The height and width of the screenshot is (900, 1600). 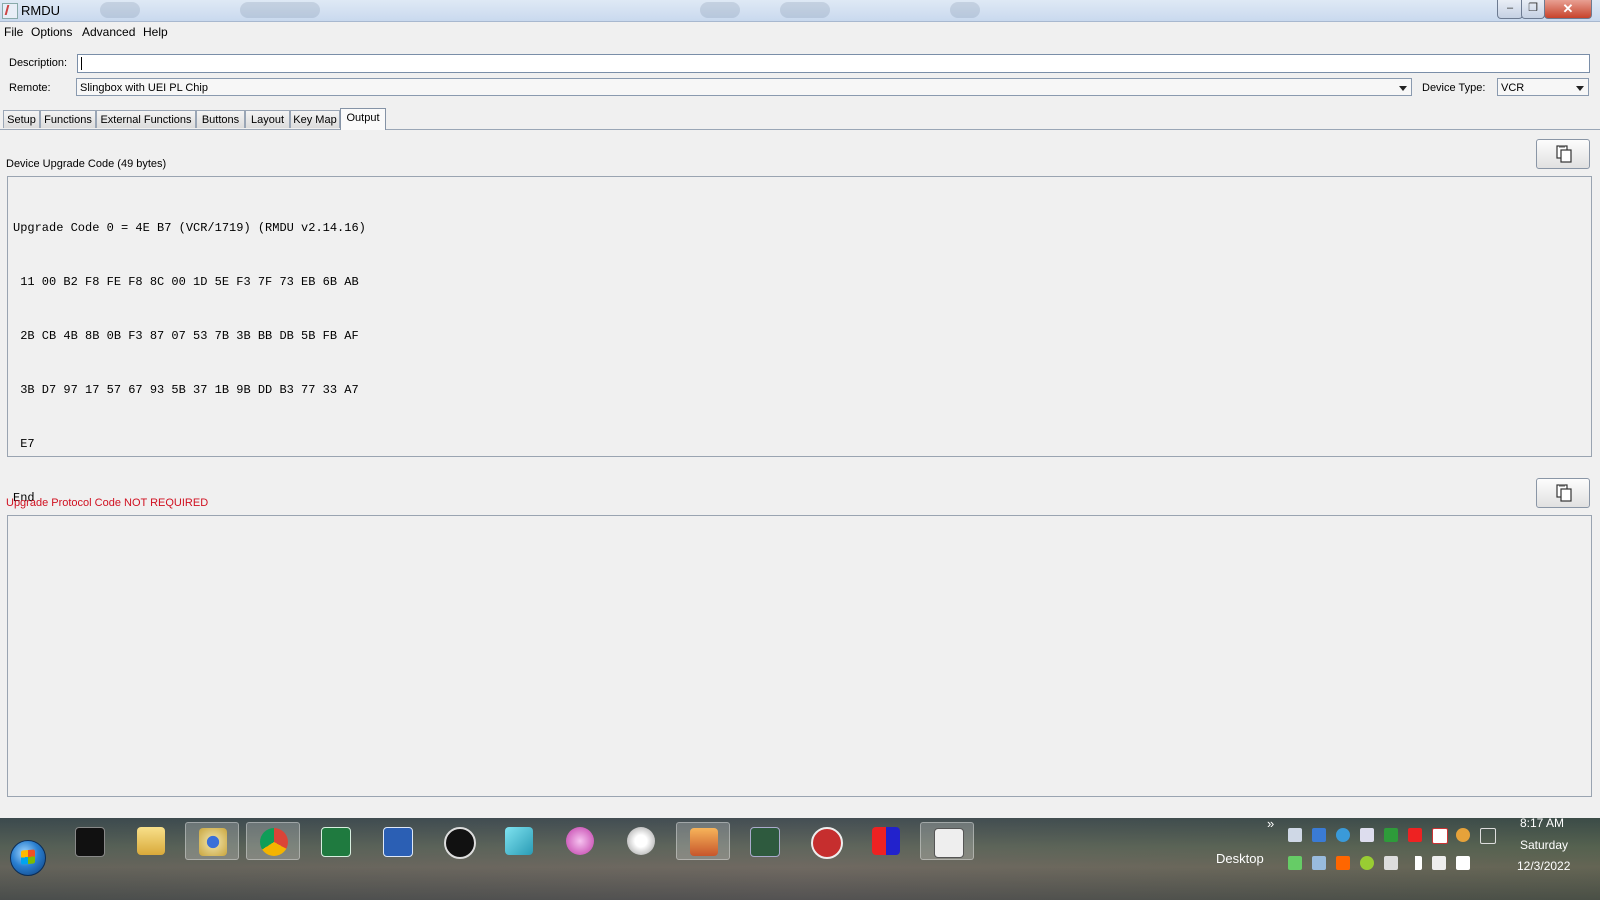 What do you see at coordinates (108, 32) in the screenshot?
I see `menu-advanced: Advanced` at bounding box center [108, 32].